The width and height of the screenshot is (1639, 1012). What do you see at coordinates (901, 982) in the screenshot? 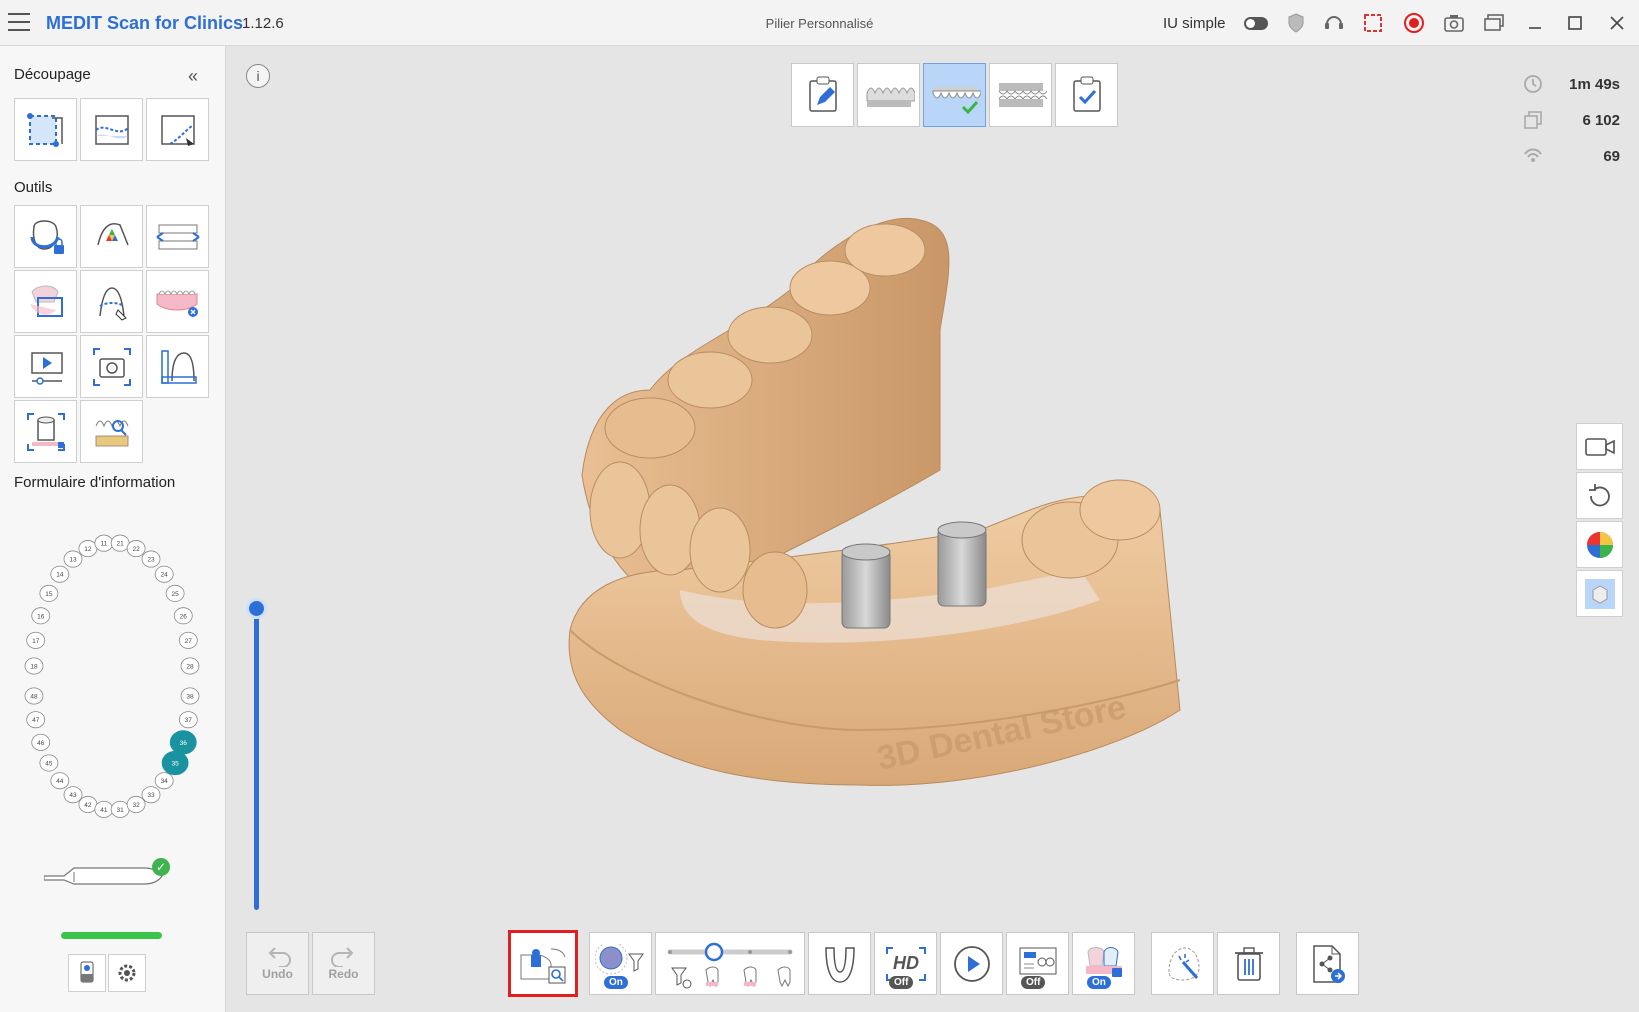
I see `hd-toggle: Off` at bounding box center [901, 982].